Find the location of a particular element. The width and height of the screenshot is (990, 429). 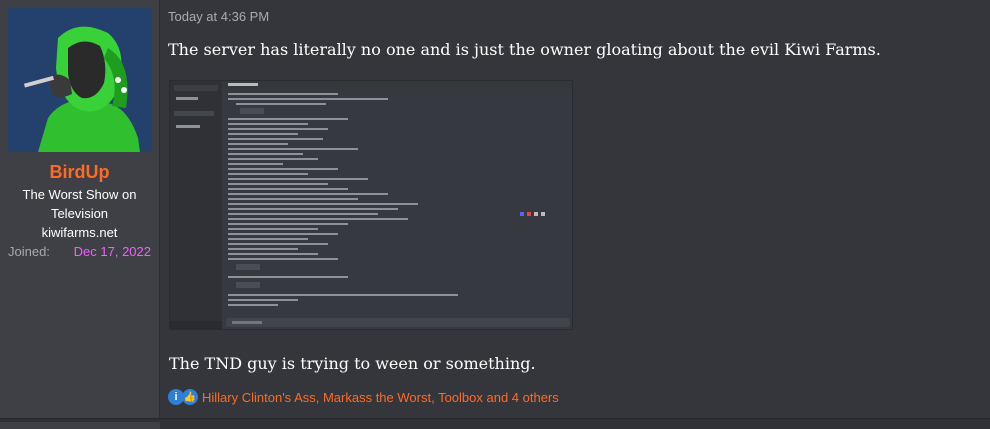

joined-label: Joined: is located at coordinates (29, 251).